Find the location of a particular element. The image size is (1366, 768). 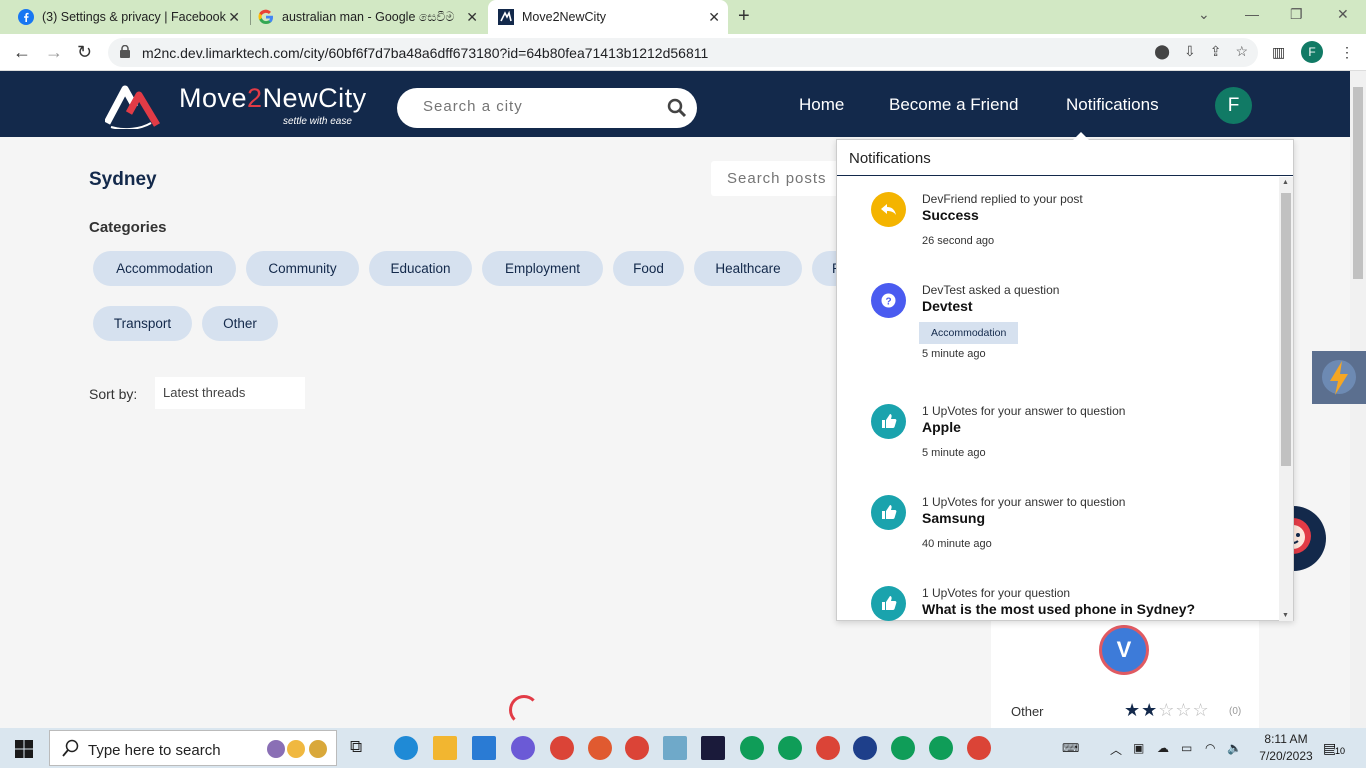

notification-subject: Devtest is located at coordinates (947, 306).